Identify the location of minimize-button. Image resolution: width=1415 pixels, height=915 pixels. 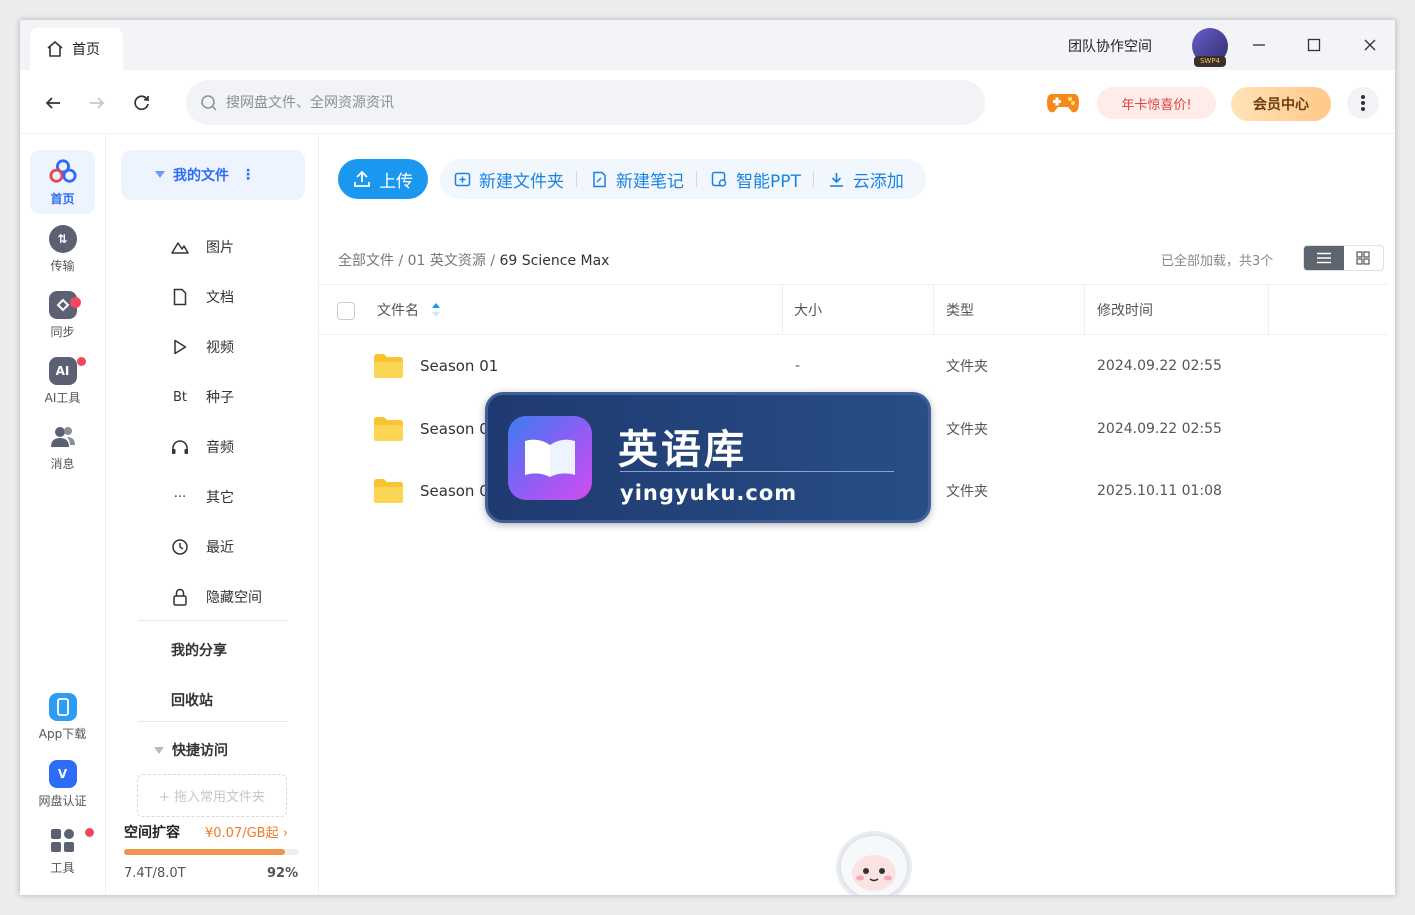
(1259, 45).